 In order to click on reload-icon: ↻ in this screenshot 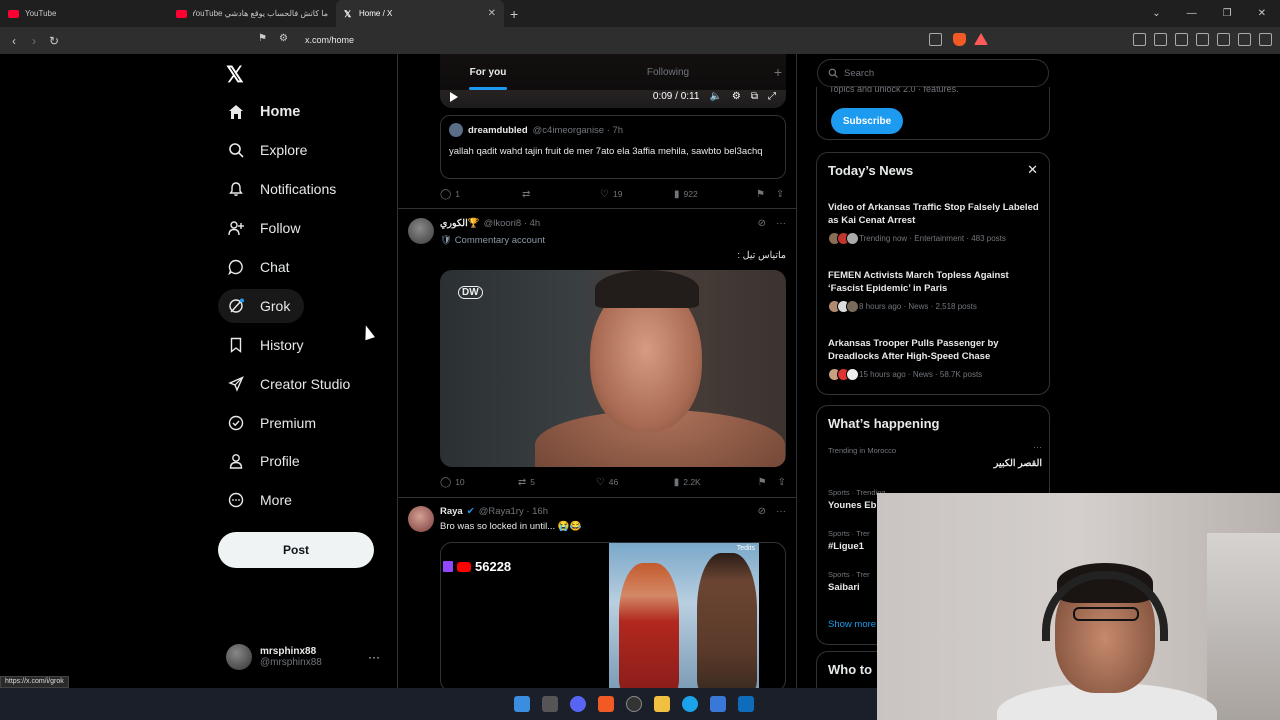, I will do `click(54, 41)`.